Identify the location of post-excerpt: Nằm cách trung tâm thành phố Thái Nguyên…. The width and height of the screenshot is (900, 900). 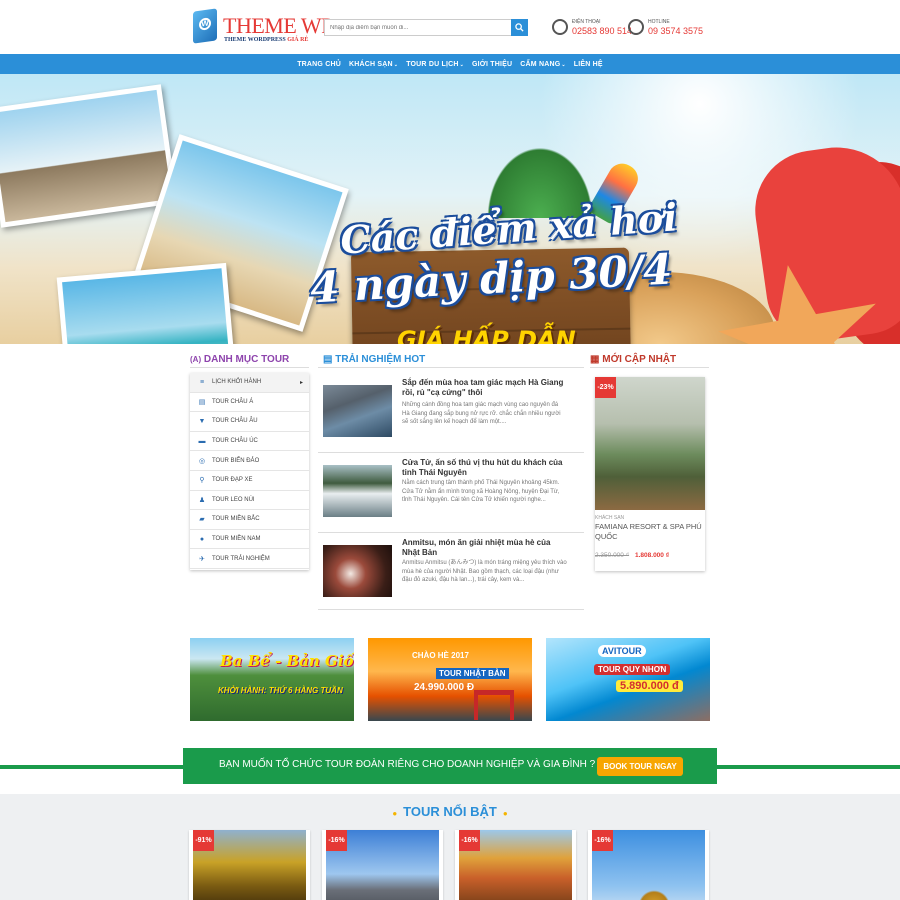
(481, 491).